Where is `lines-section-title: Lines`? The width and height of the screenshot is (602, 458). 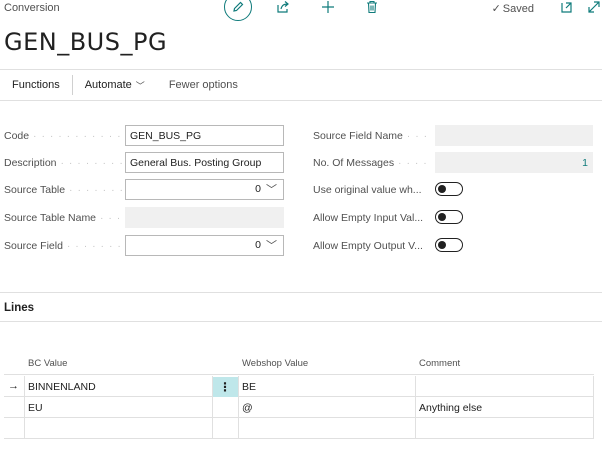 lines-section-title: Lines is located at coordinates (19, 308).